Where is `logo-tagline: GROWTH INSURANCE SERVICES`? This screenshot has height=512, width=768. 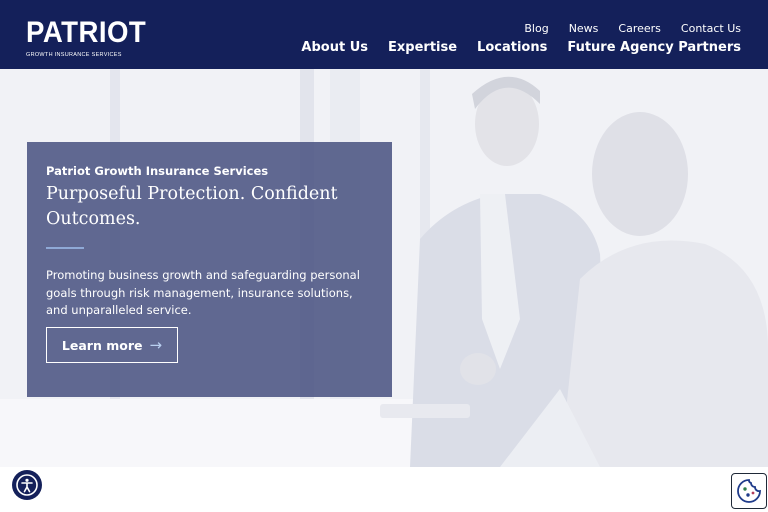 logo-tagline: GROWTH INSURANCE SERVICES is located at coordinates (74, 55).